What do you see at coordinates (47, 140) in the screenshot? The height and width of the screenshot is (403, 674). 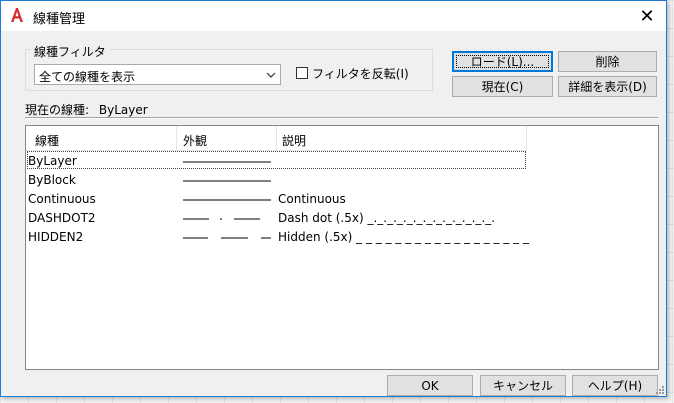 I see `column-header-linetype: 線種` at bounding box center [47, 140].